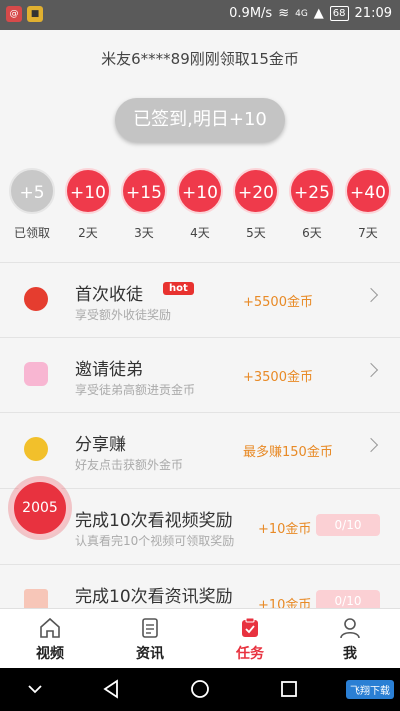 The image size is (400, 711). I want to click on checkin-day-6: +25 6天, so click(312, 204).